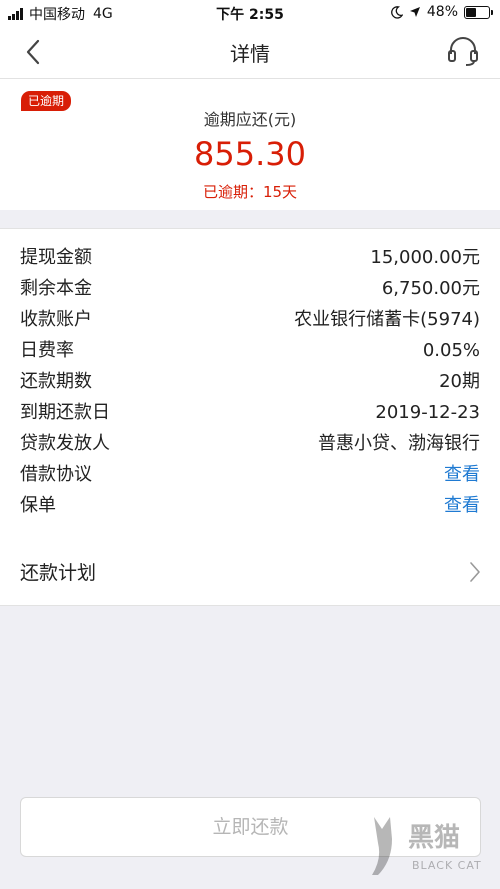 The width and height of the screenshot is (500, 889). I want to click on detail-row-installments: 还款期数 20期, so click(250, 381).